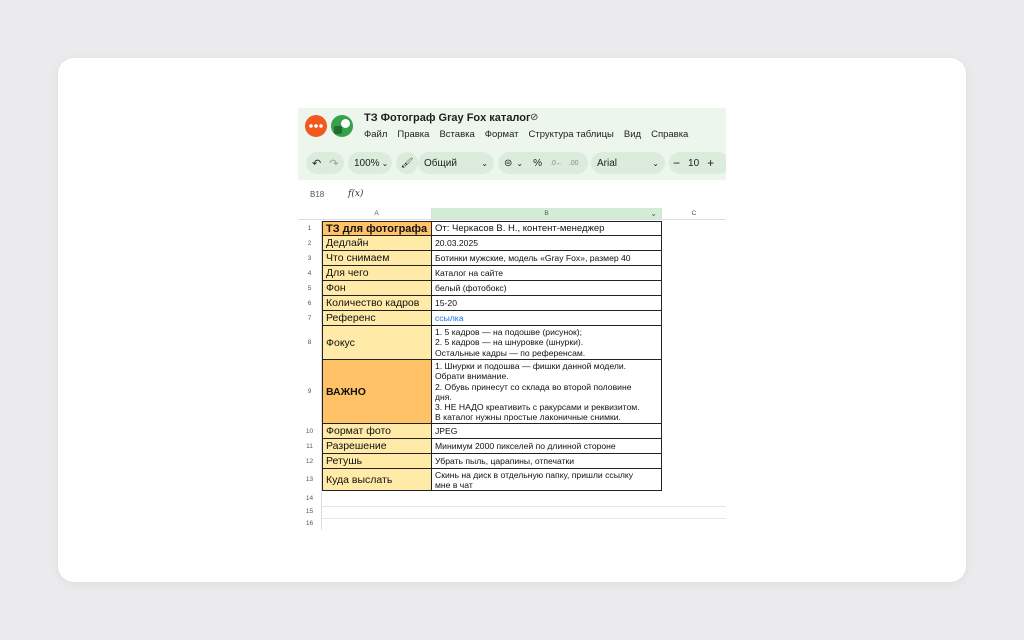 The image size is (1024, 640). I want to click on cell-value: 15-20, so click(547, 303).